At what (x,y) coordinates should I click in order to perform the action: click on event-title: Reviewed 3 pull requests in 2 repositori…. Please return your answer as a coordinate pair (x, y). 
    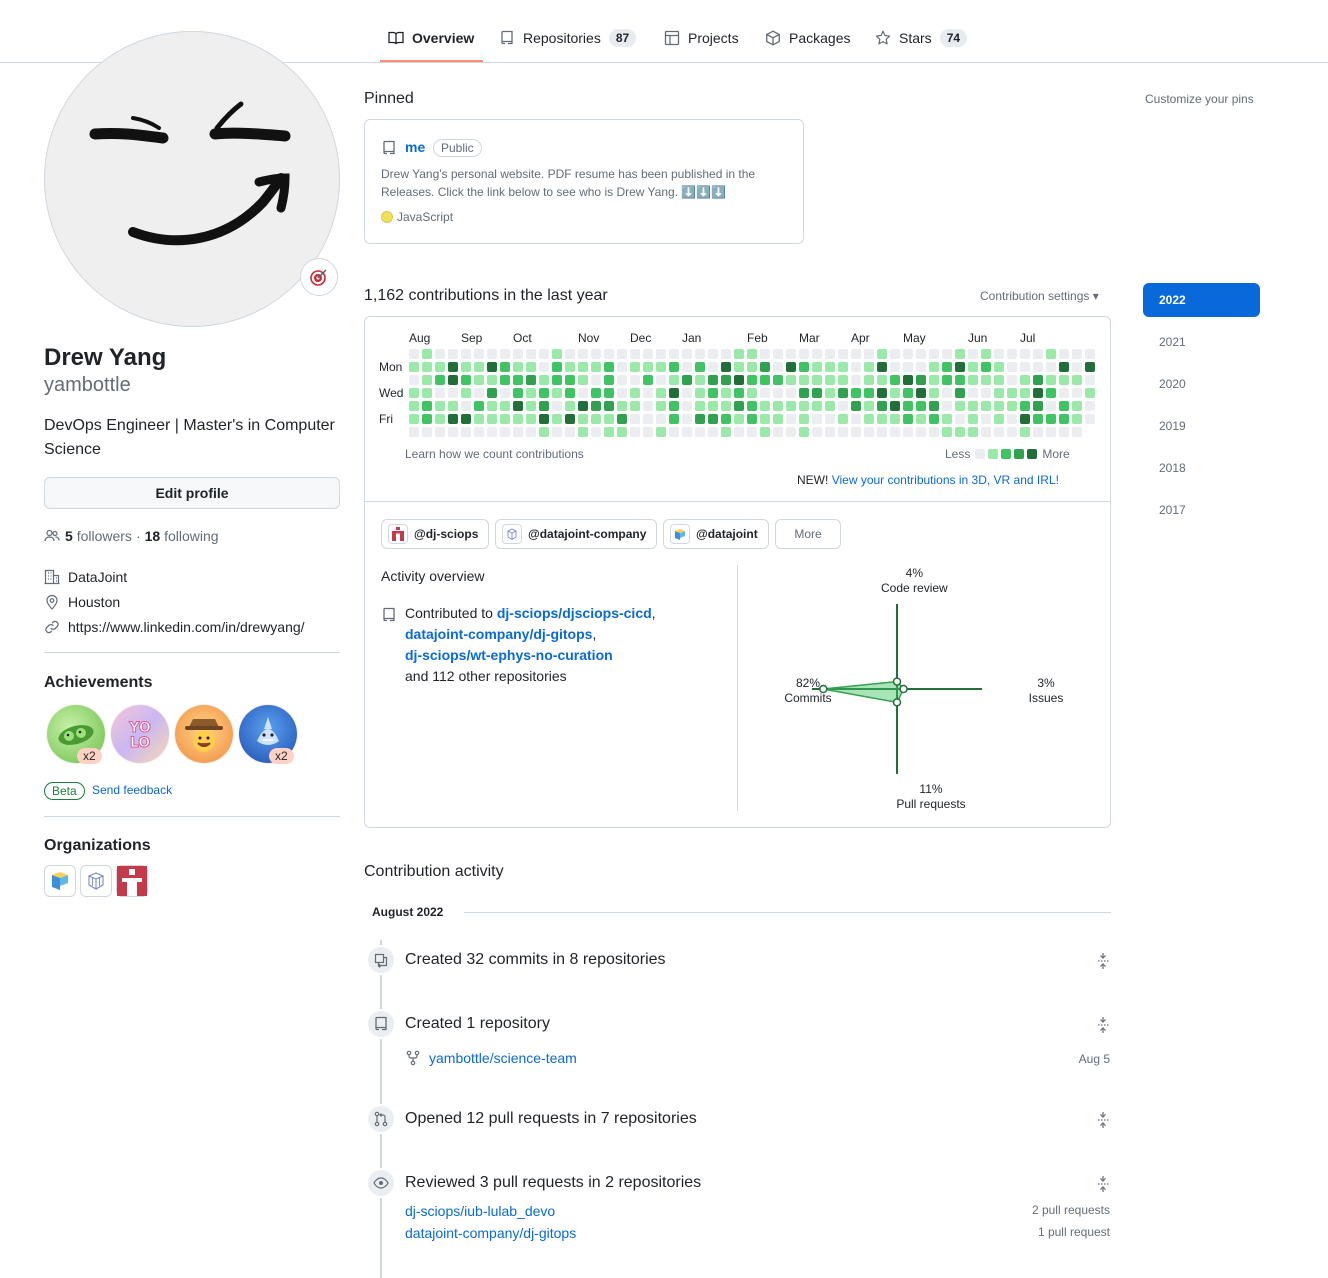
    Looking at the image, I should click on (553, 1183).